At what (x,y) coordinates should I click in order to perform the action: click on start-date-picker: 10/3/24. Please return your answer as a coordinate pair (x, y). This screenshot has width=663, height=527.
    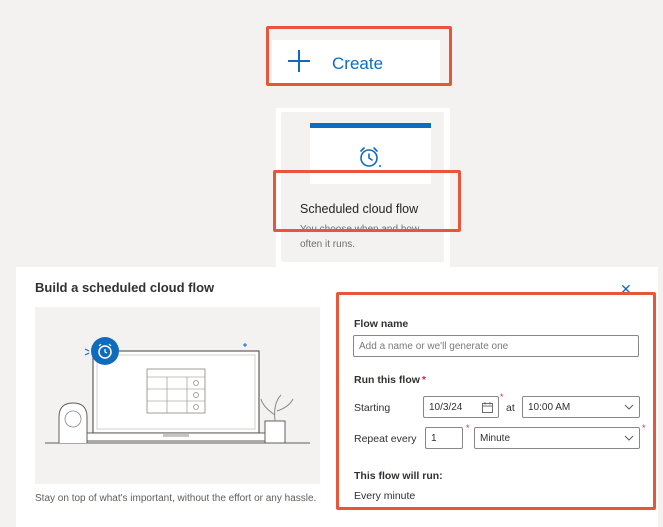
    Looking at the image, I should click on (461, 407).